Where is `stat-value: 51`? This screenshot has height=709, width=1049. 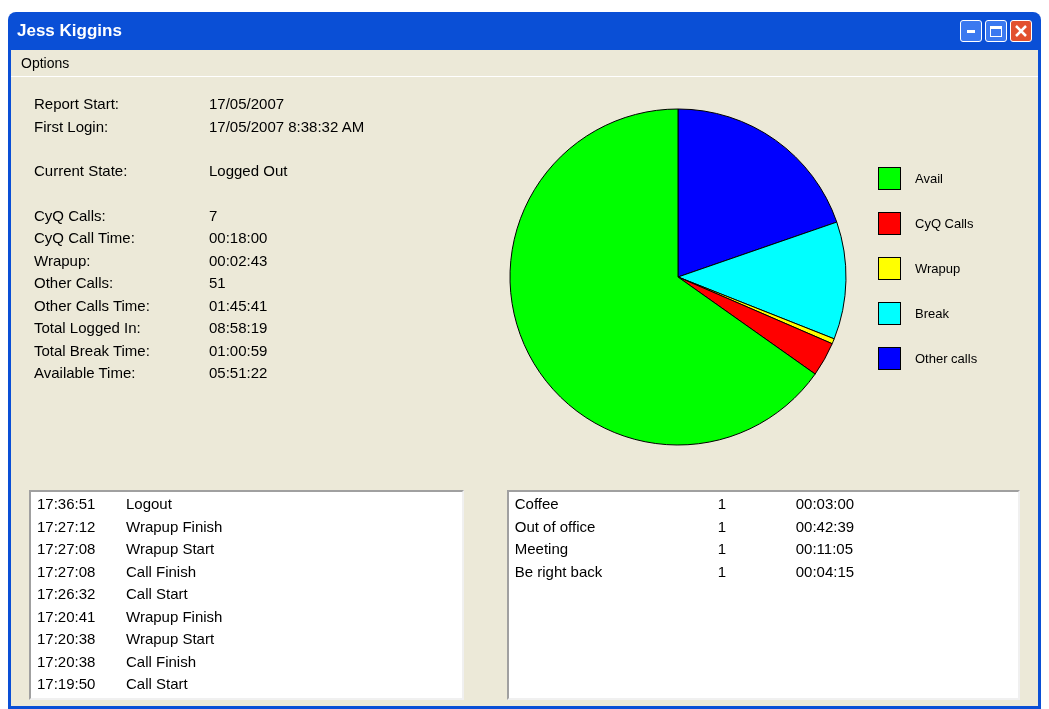 stat-value: 51 is located at coordinates (217, 283).